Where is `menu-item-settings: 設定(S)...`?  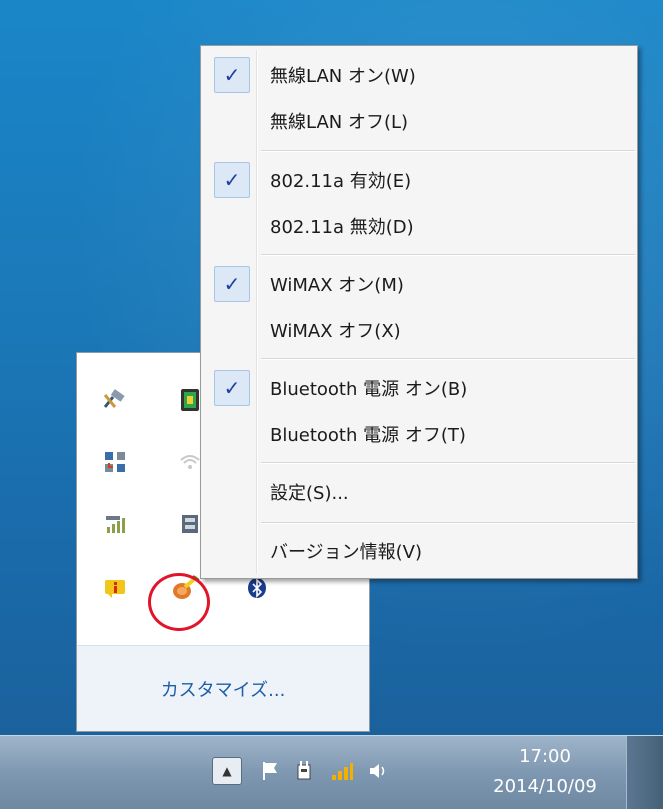 menu-item-settings: 設定(S)... is located at coordinates (419, 492).